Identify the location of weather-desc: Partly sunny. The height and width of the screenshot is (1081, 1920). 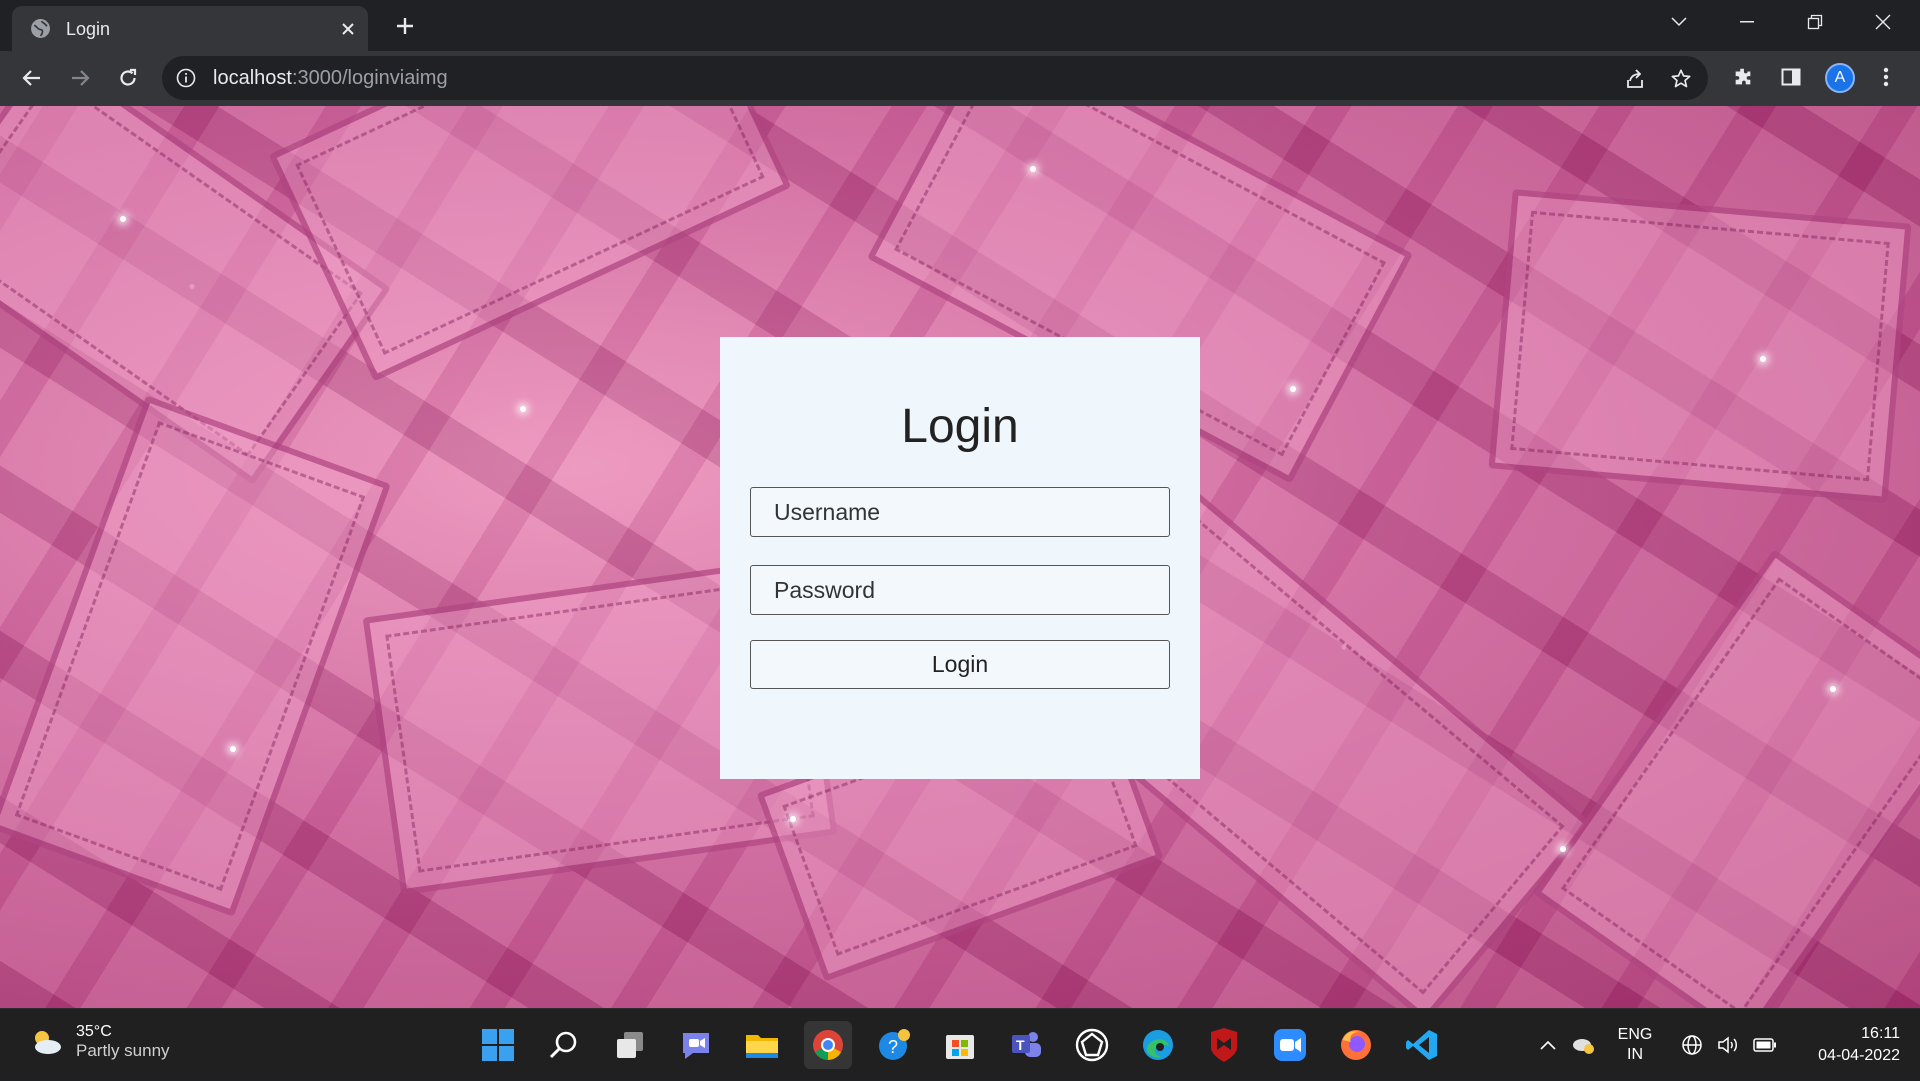
(123, 1050).